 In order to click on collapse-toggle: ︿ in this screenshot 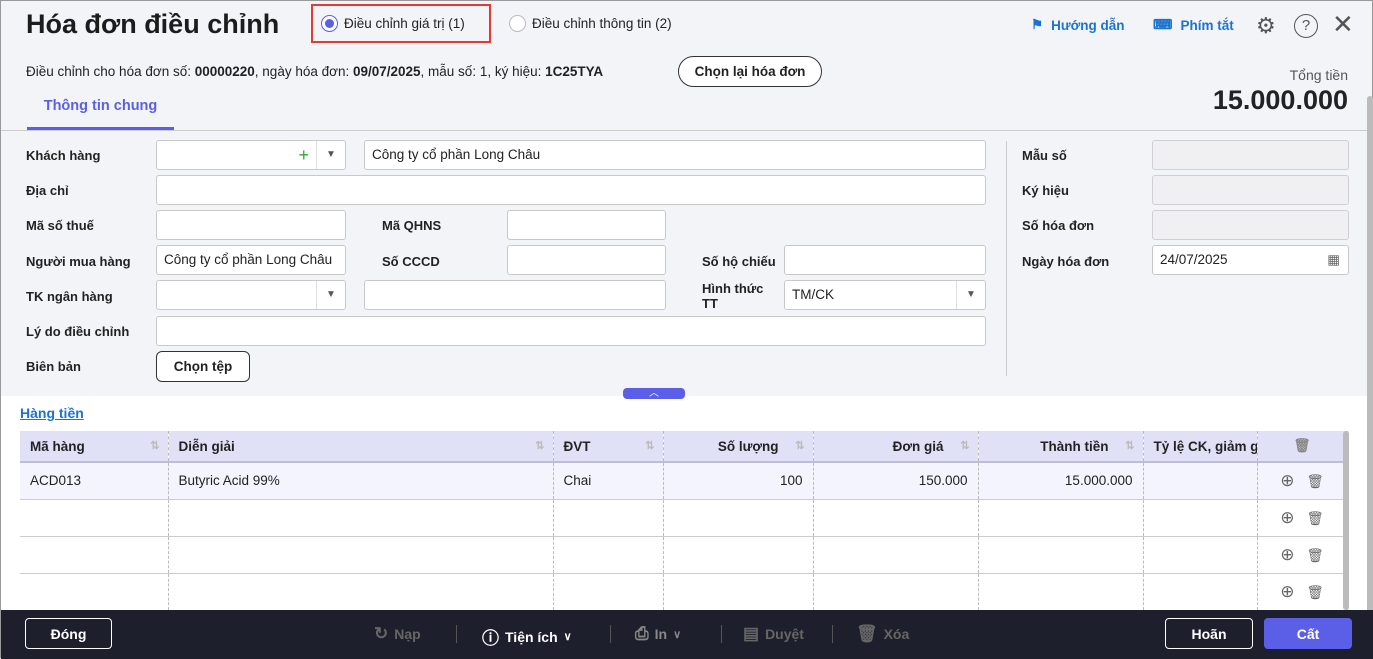, I will do `click(654, 393)`.